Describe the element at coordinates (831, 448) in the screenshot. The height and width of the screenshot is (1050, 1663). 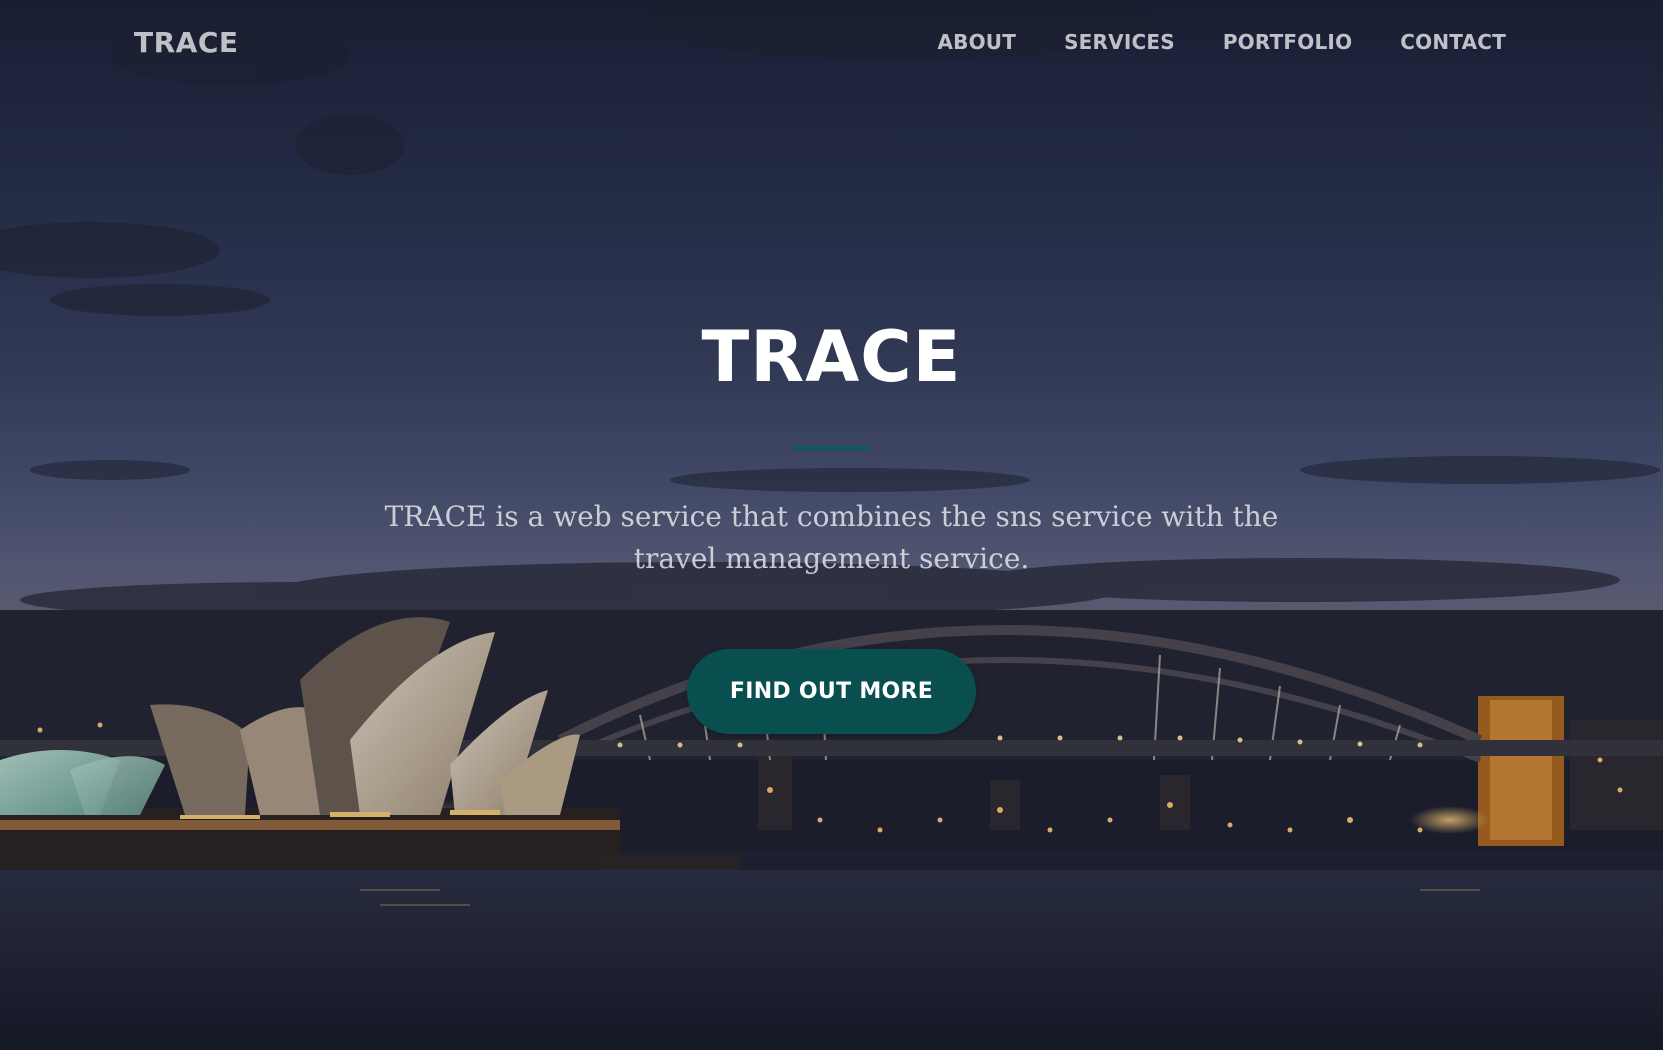
I see `hero-divider` at that location.